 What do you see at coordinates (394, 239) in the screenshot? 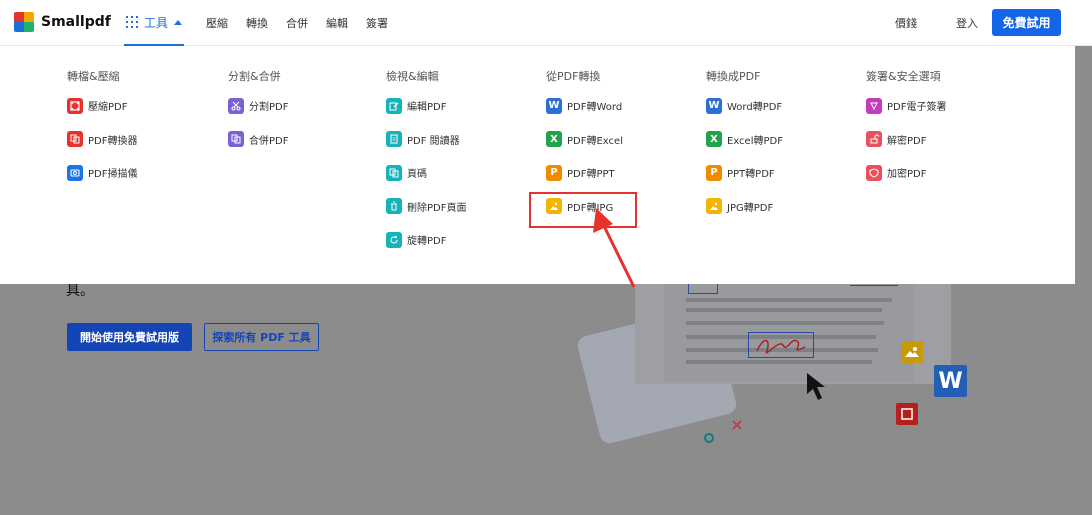
I see `rotate-icon` at bounding box center [394, 239].